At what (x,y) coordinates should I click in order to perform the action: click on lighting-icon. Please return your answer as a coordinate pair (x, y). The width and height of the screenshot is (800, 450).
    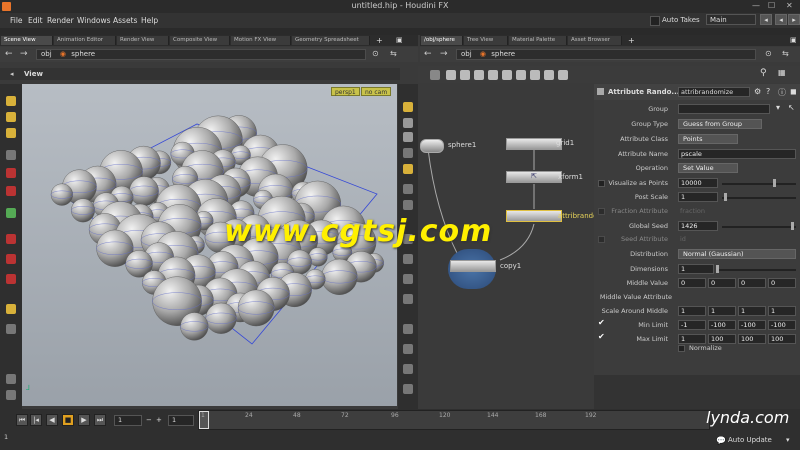
    Looking at the image, I should click on (408, 153).